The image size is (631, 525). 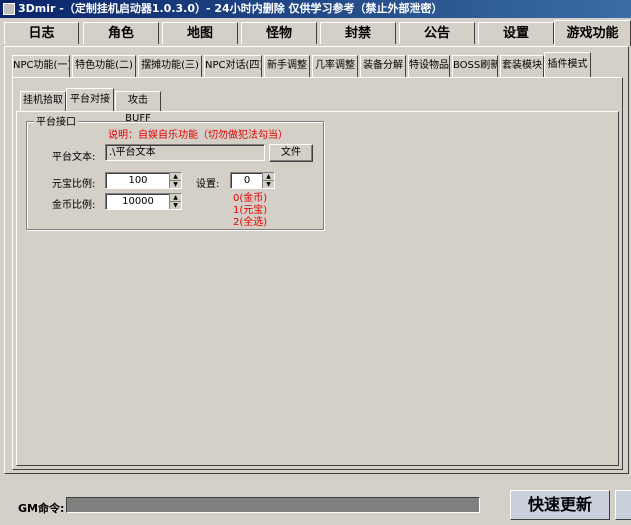 What do you see at coordinates (567, 65) in the screenshot?
I see `subtab-plugin-mode: 插件模式` at bounding box center [567, 65].